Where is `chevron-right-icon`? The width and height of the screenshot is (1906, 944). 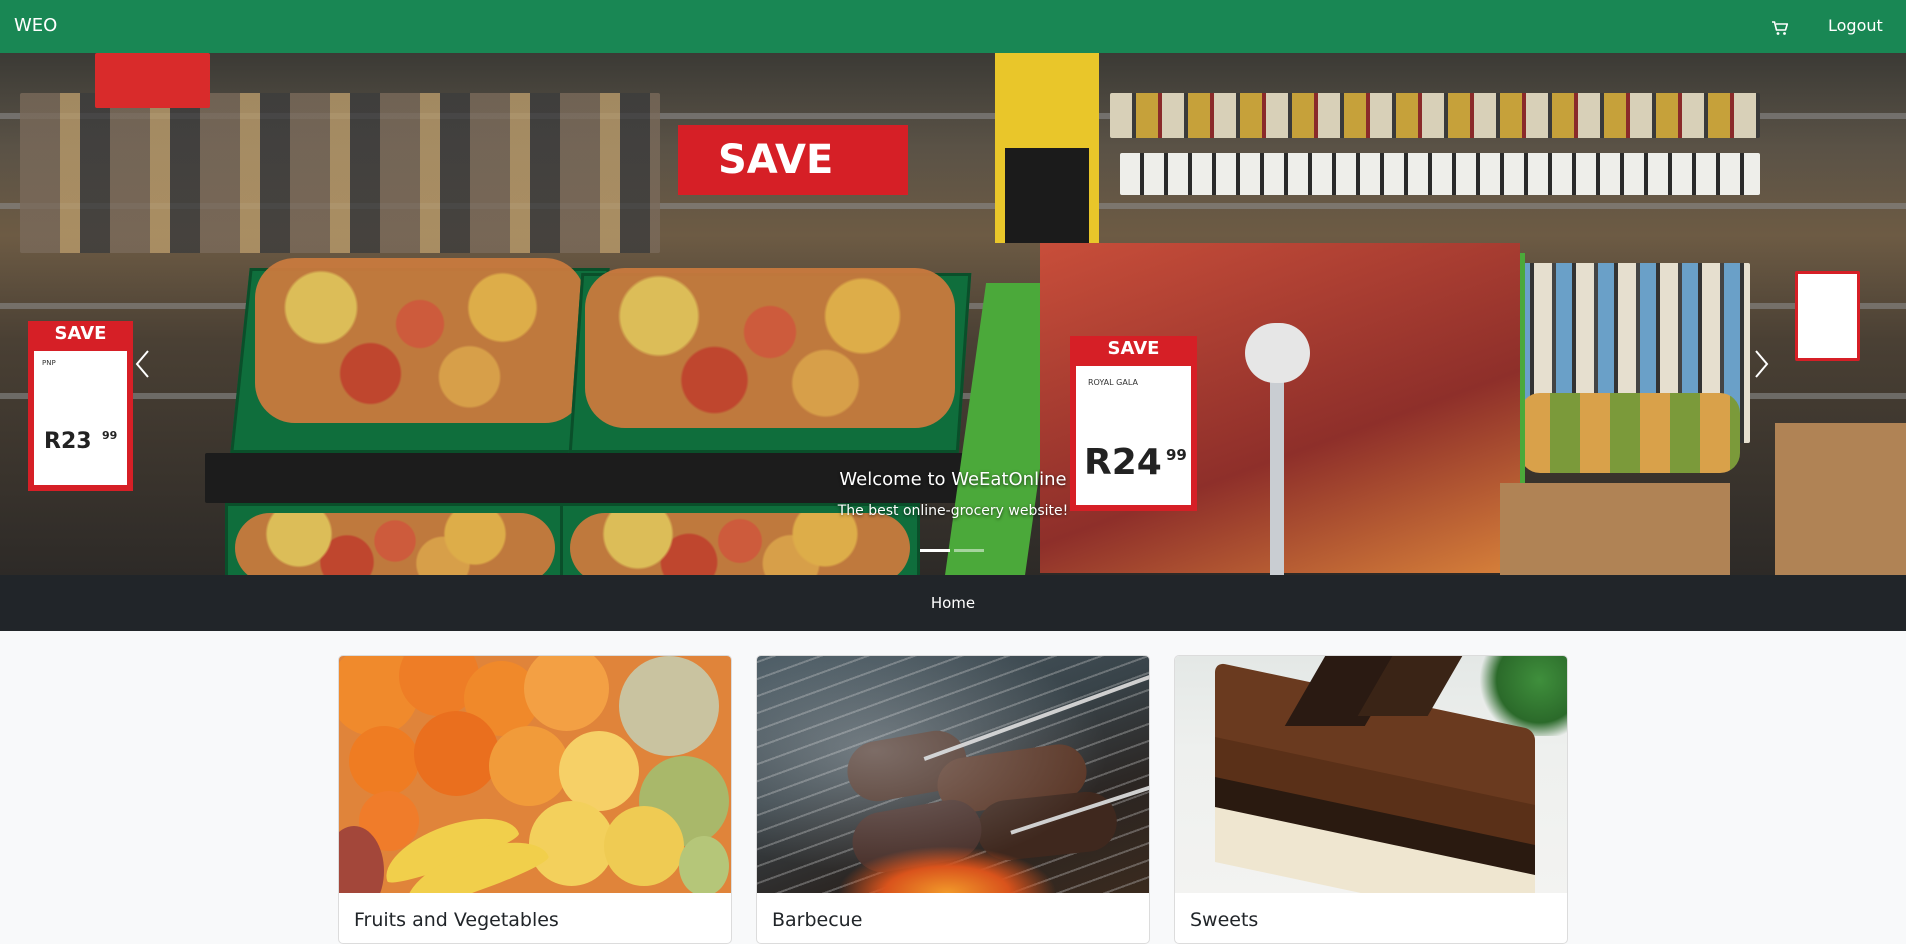 chevron-right-icon is located at coordinates (1762, 364).